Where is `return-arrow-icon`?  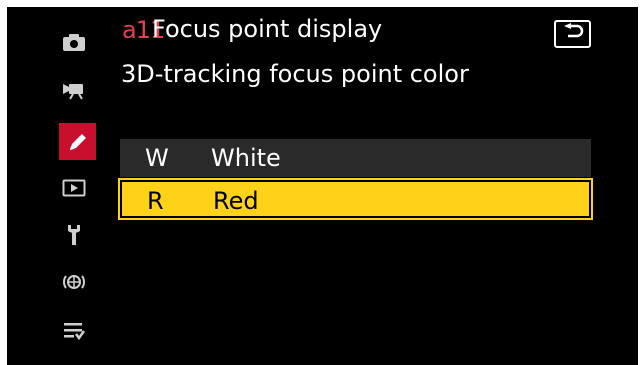 return-arrow-icon is located at coordinates (573, 34).